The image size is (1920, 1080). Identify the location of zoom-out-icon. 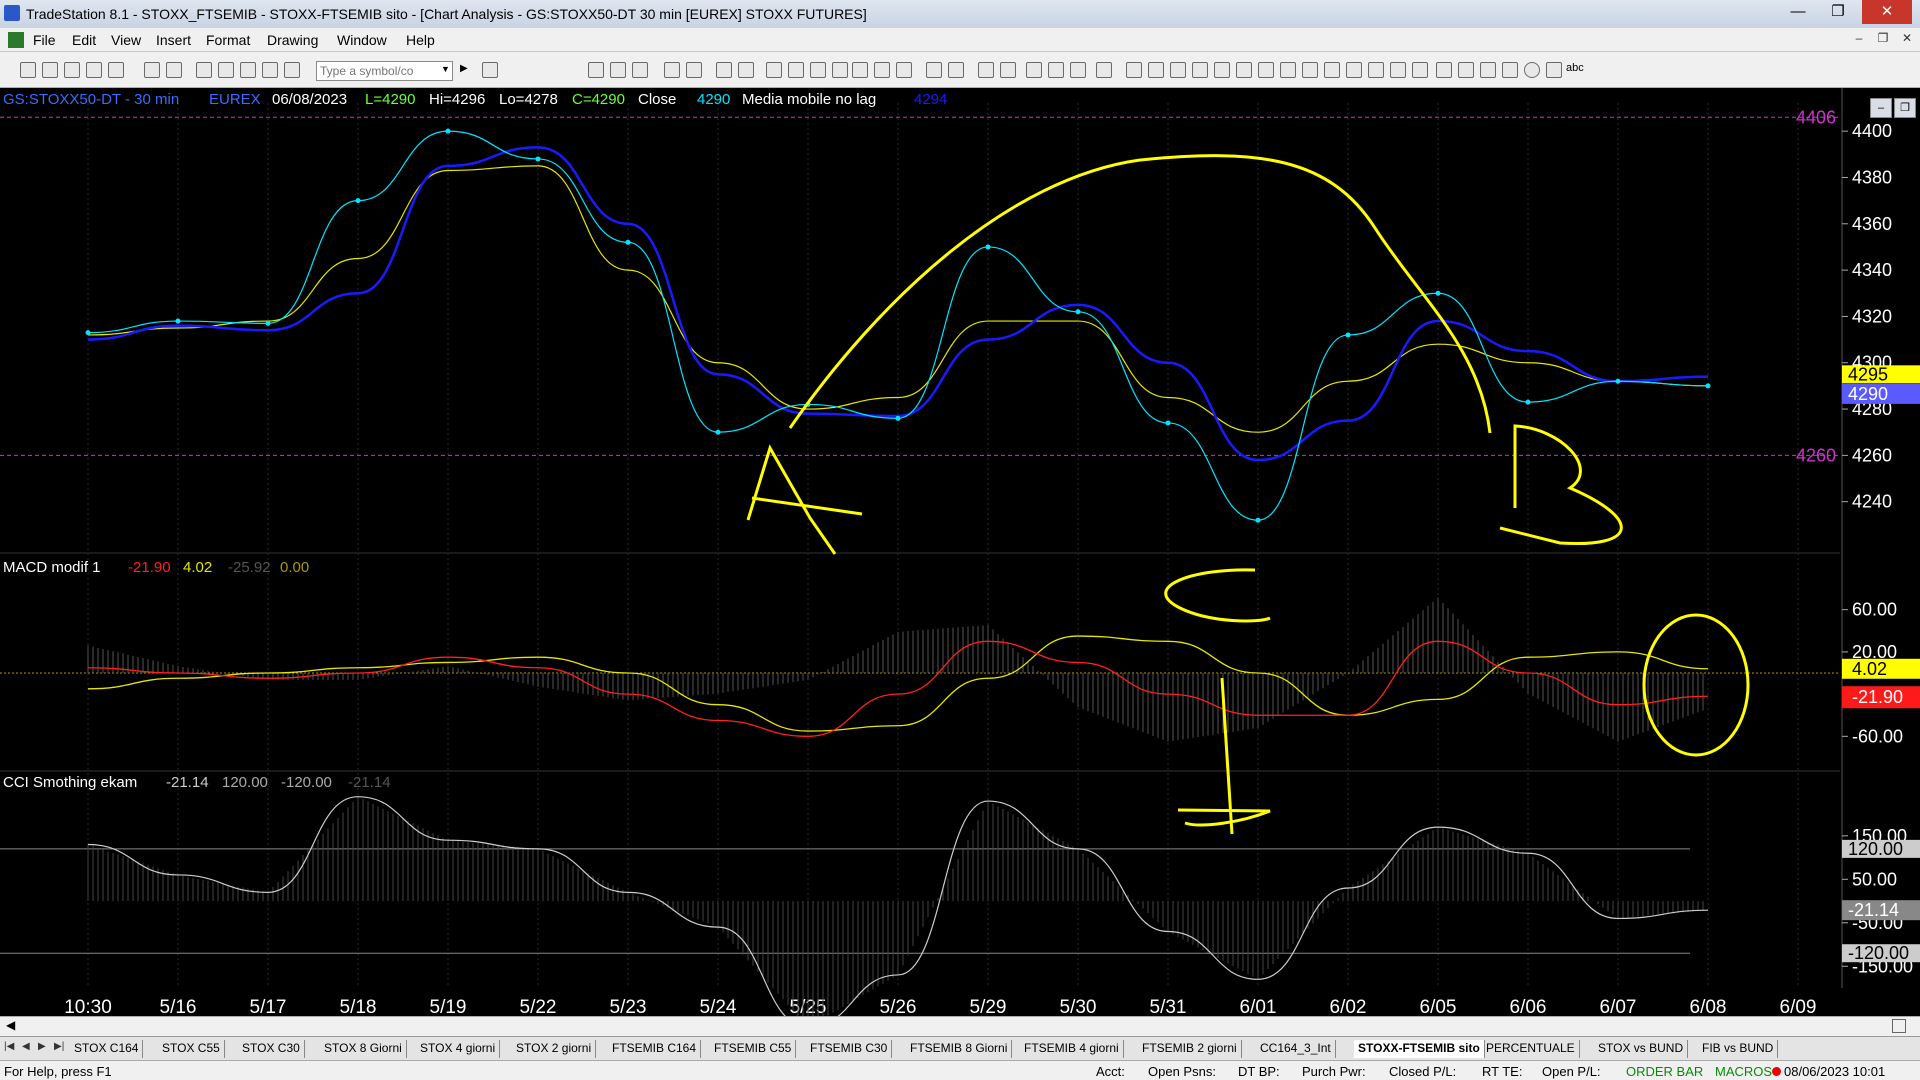
(956, 70).